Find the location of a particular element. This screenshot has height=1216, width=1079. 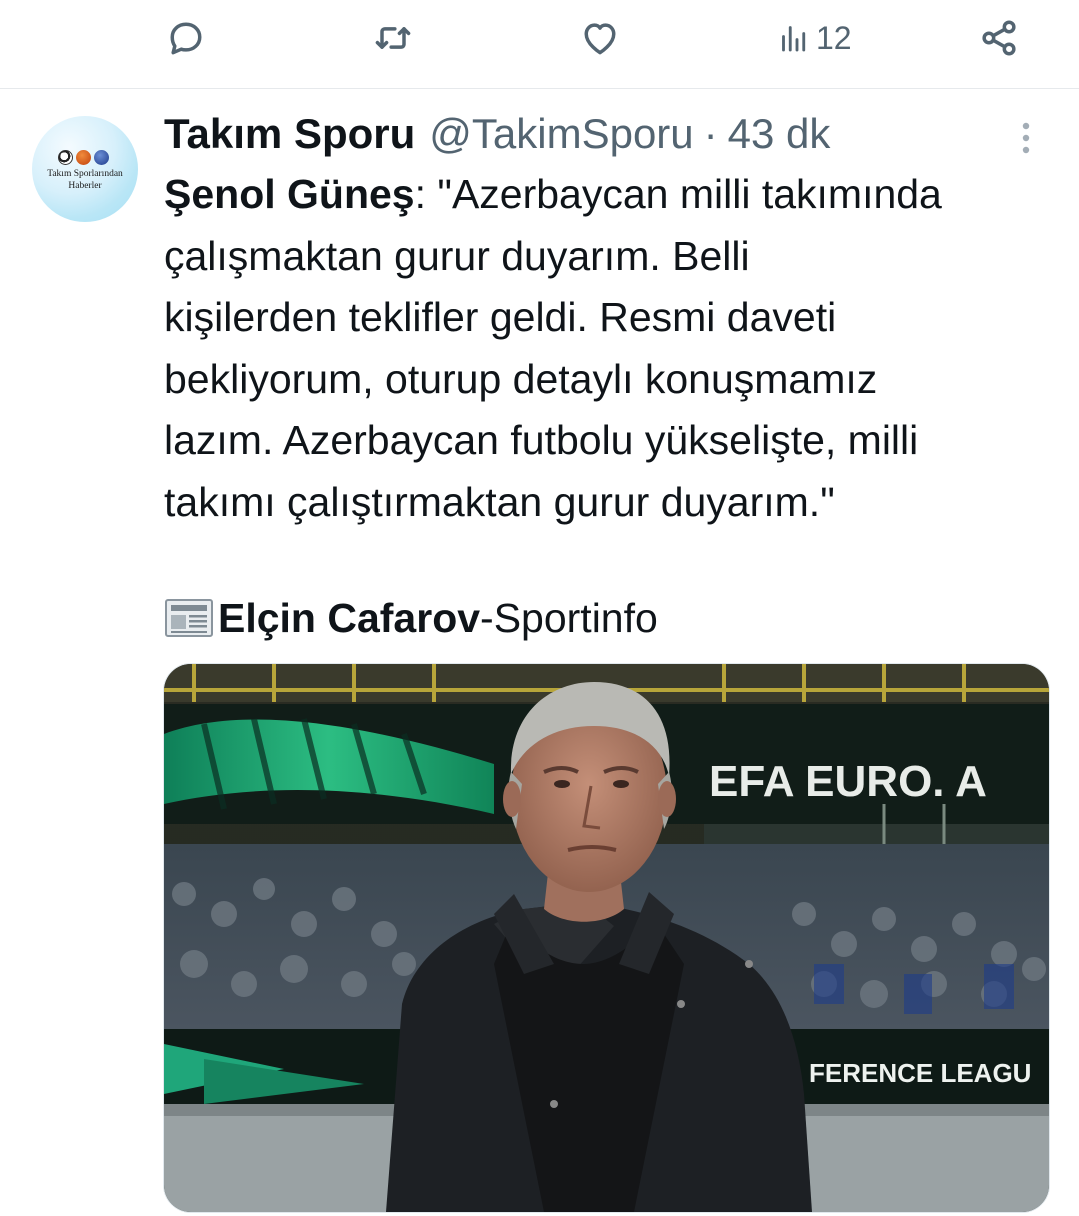

tweet-text-line: takımı çalıştırmaktan gurur duyarım." is located at coordinates (499, 501).